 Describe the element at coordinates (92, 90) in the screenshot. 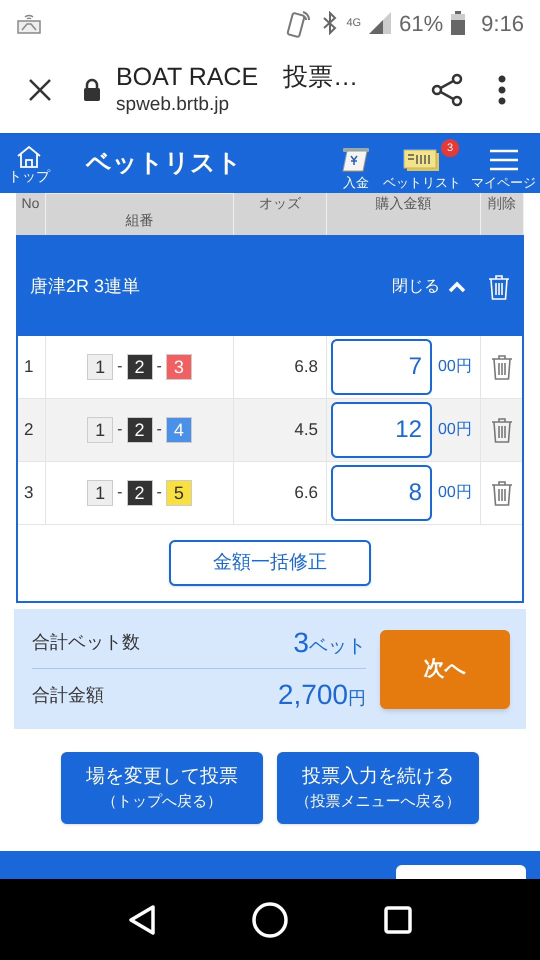

I see `lock-icon` at that location.